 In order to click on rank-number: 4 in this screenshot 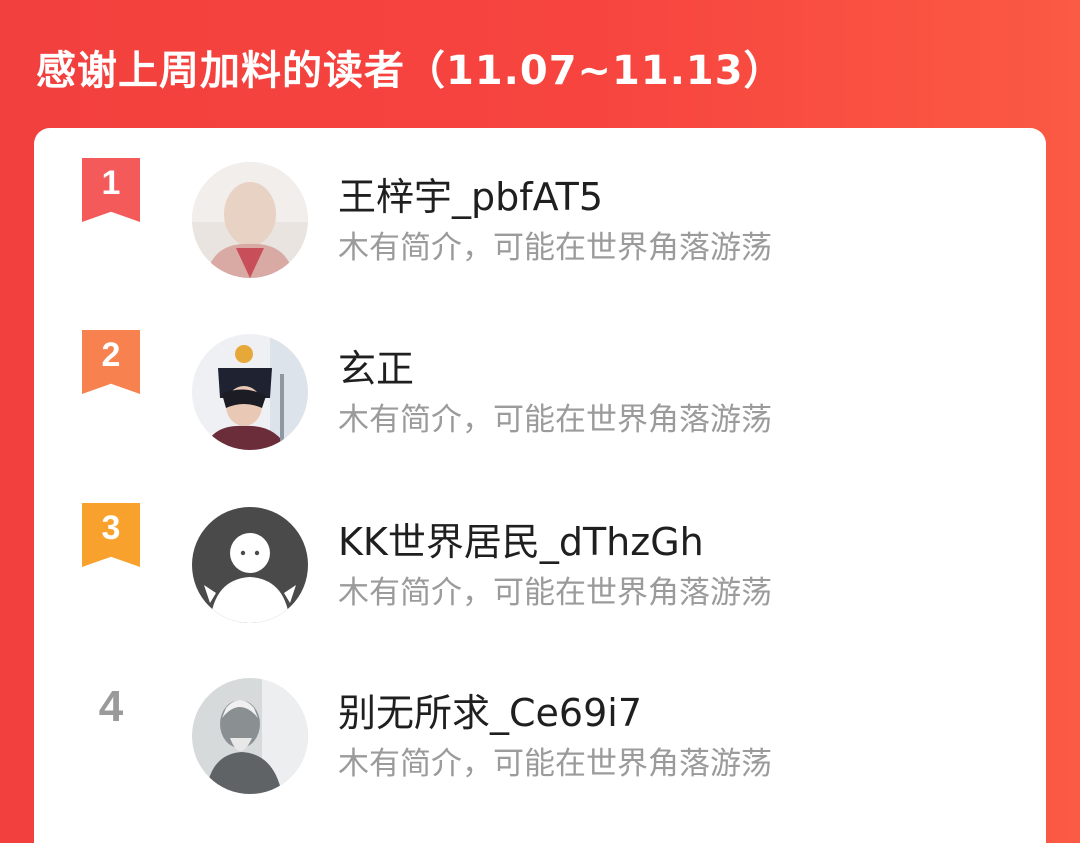, I will do `click(111, 706)`.